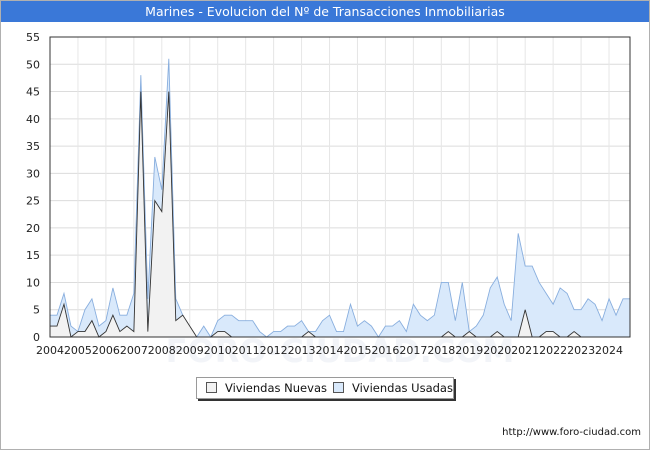 The image size is (650, 450). What do you see at coordinates (441, 350) in the screenshot?
I see `x-tick-label: 2018` at bounding box center [441, 350].